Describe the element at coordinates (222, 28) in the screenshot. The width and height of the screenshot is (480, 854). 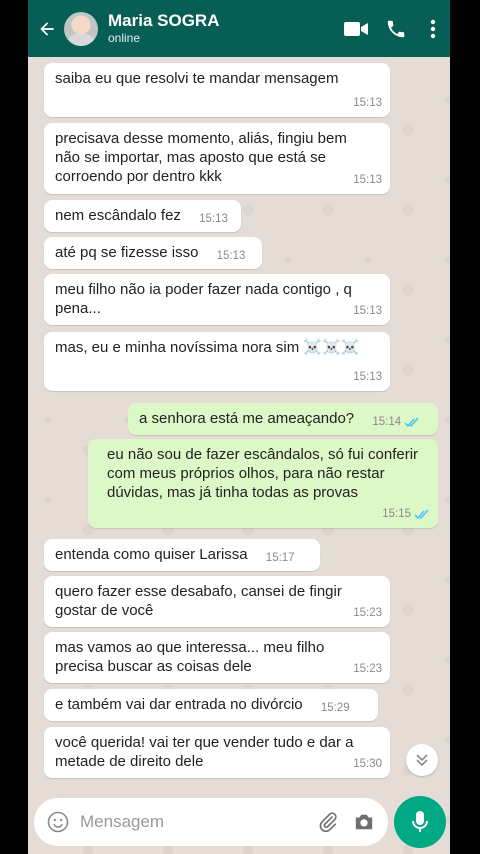
I see `contact-info: Maria SOGRA online` at that location.